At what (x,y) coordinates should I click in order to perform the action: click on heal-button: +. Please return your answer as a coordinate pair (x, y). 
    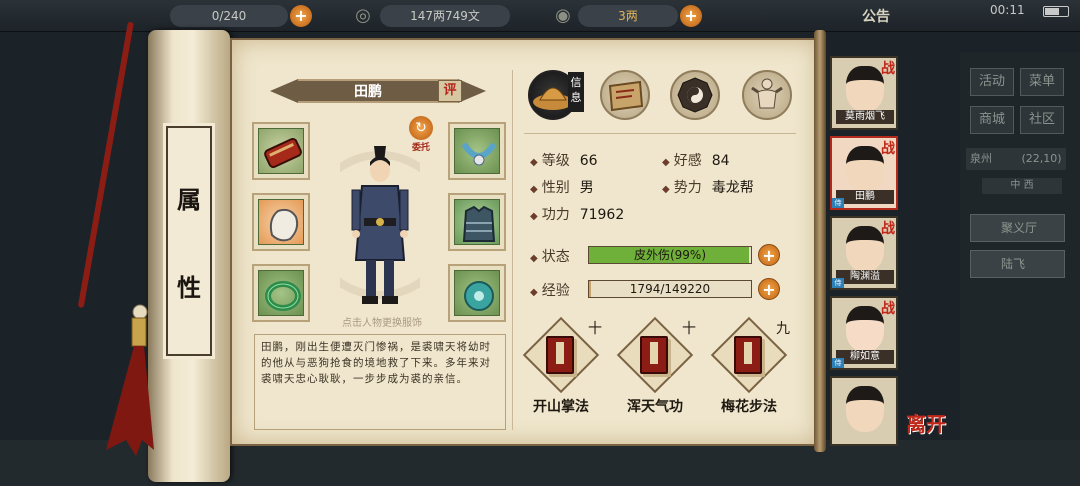
    Looking at the image, I should click on (769, 255).